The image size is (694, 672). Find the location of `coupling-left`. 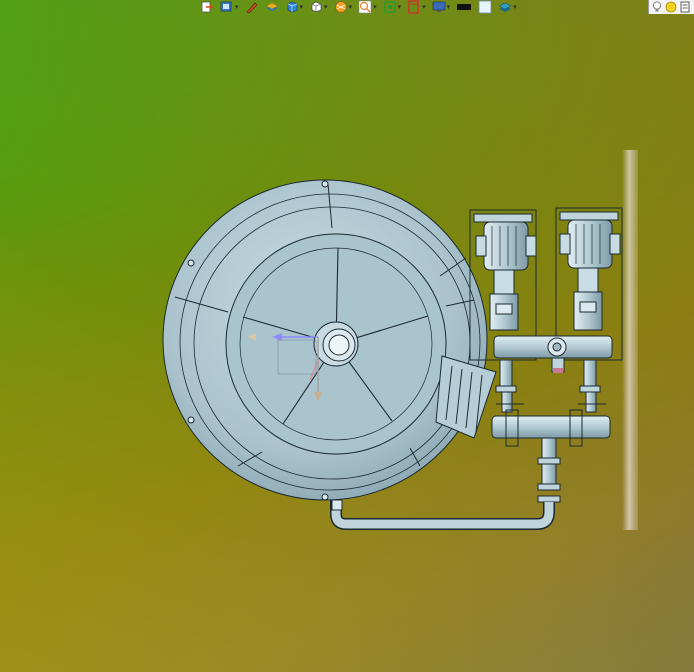

coupling-left is located at coordinates (504, 282).